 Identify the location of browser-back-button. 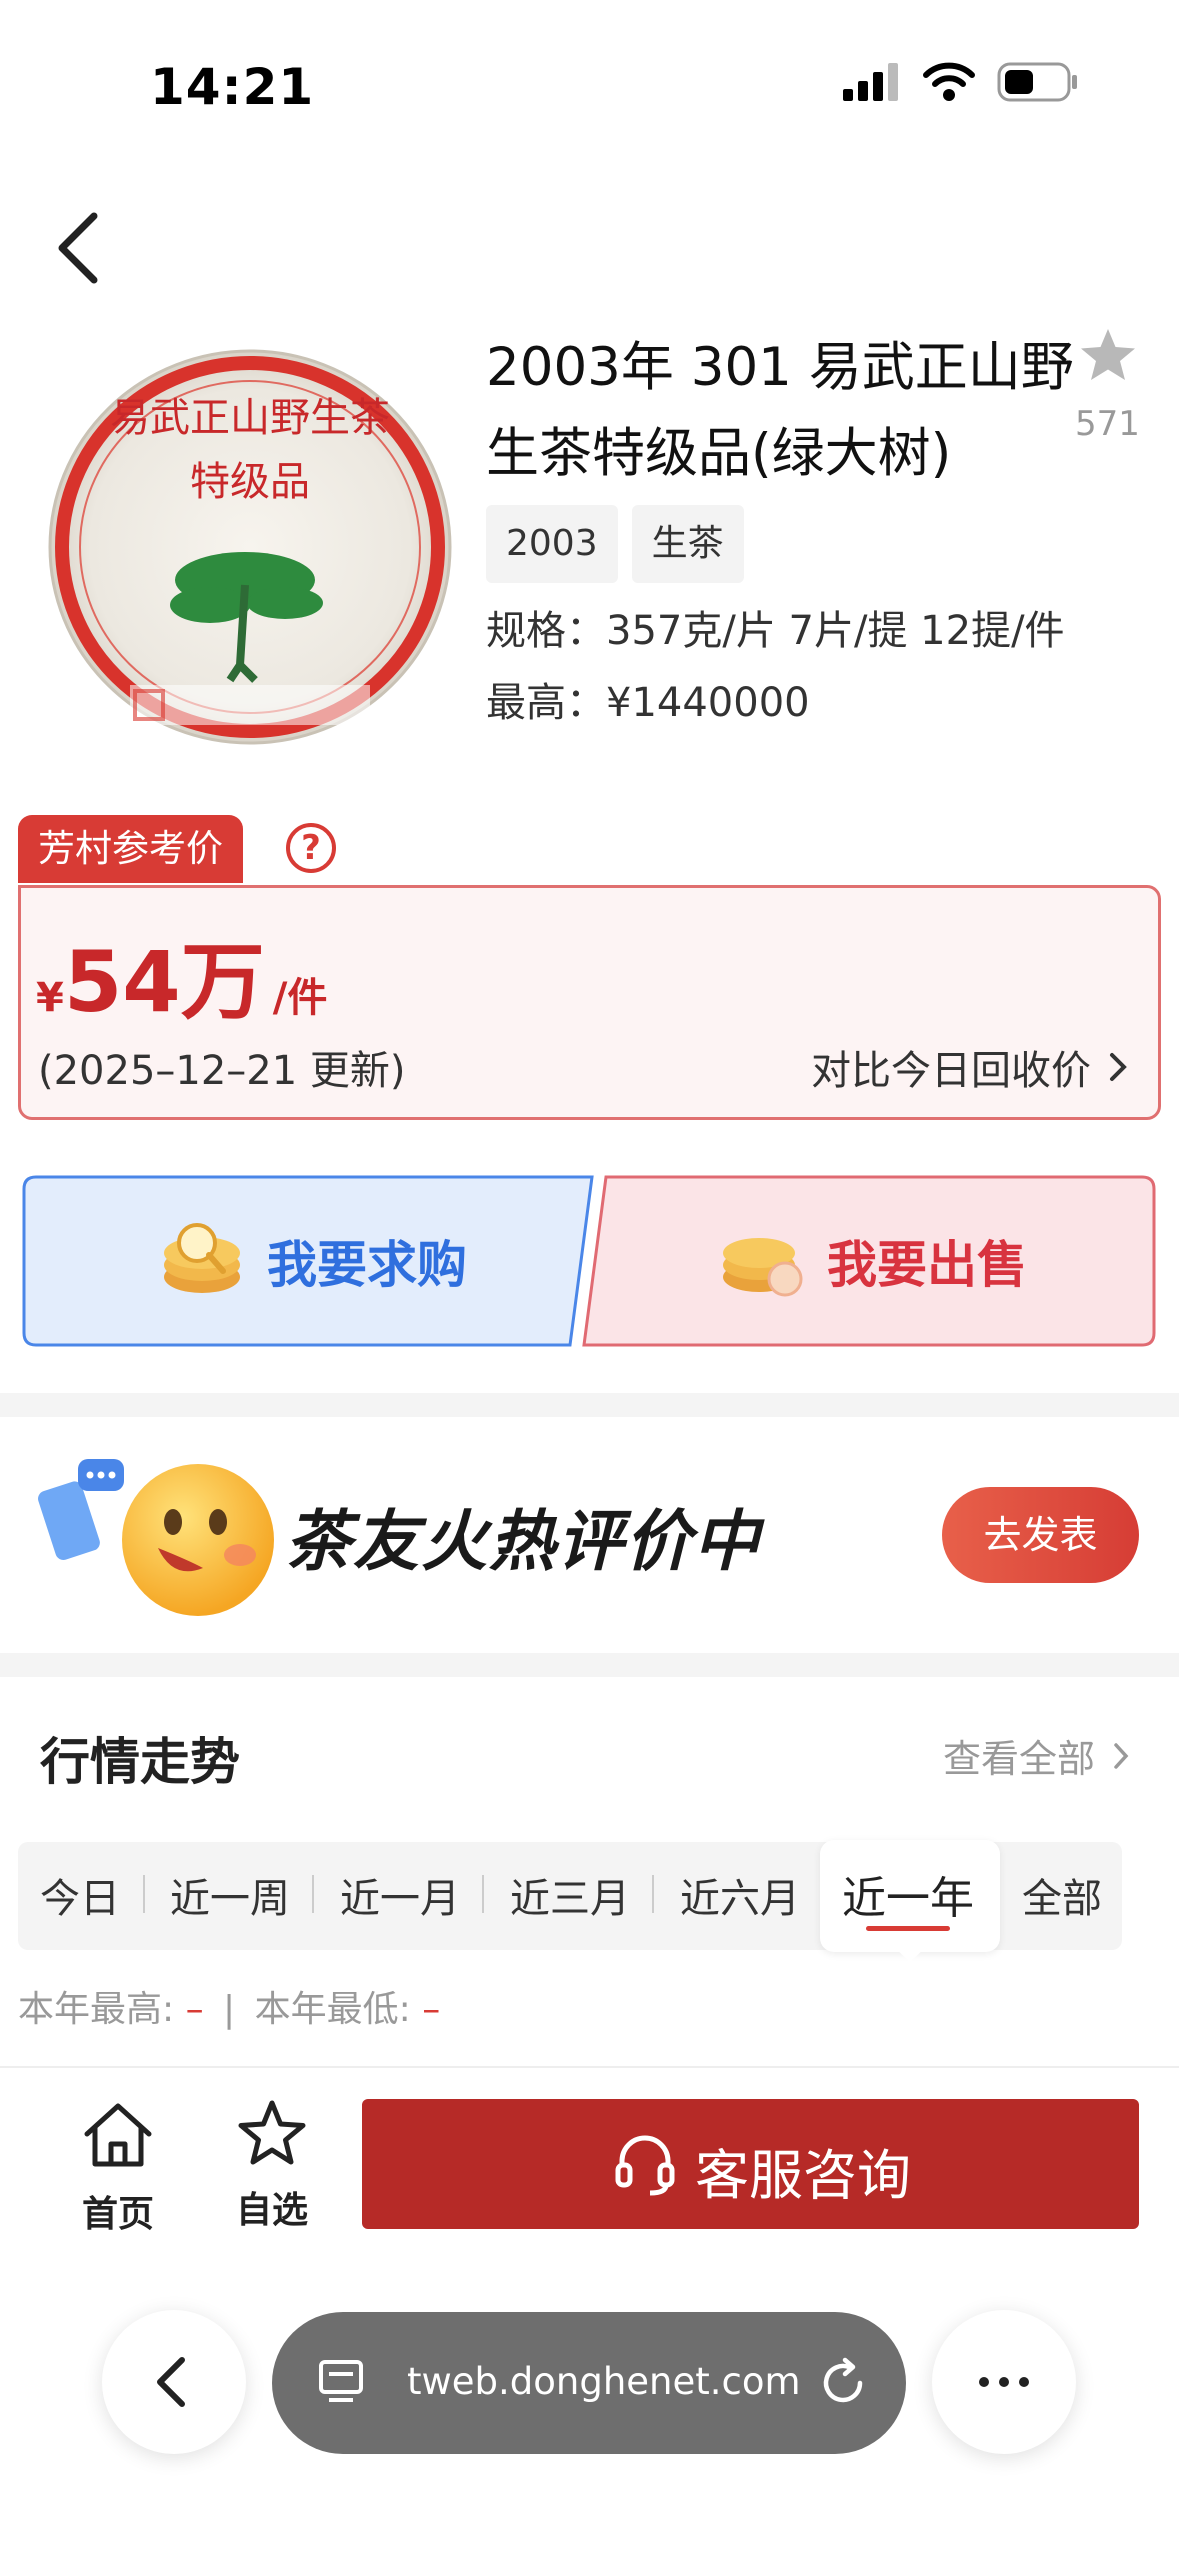
(174, 2382).